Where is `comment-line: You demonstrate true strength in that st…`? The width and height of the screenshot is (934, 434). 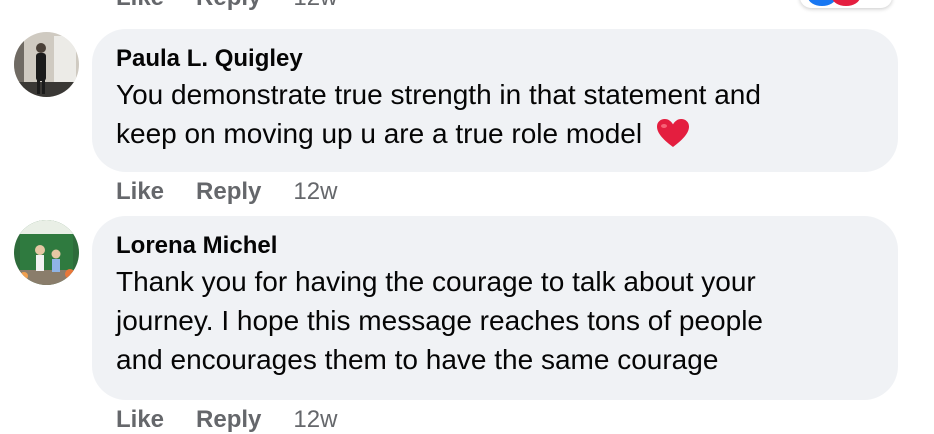 comment-line: You demonstrate true strength in that st… is located at coordinates (438, 94).